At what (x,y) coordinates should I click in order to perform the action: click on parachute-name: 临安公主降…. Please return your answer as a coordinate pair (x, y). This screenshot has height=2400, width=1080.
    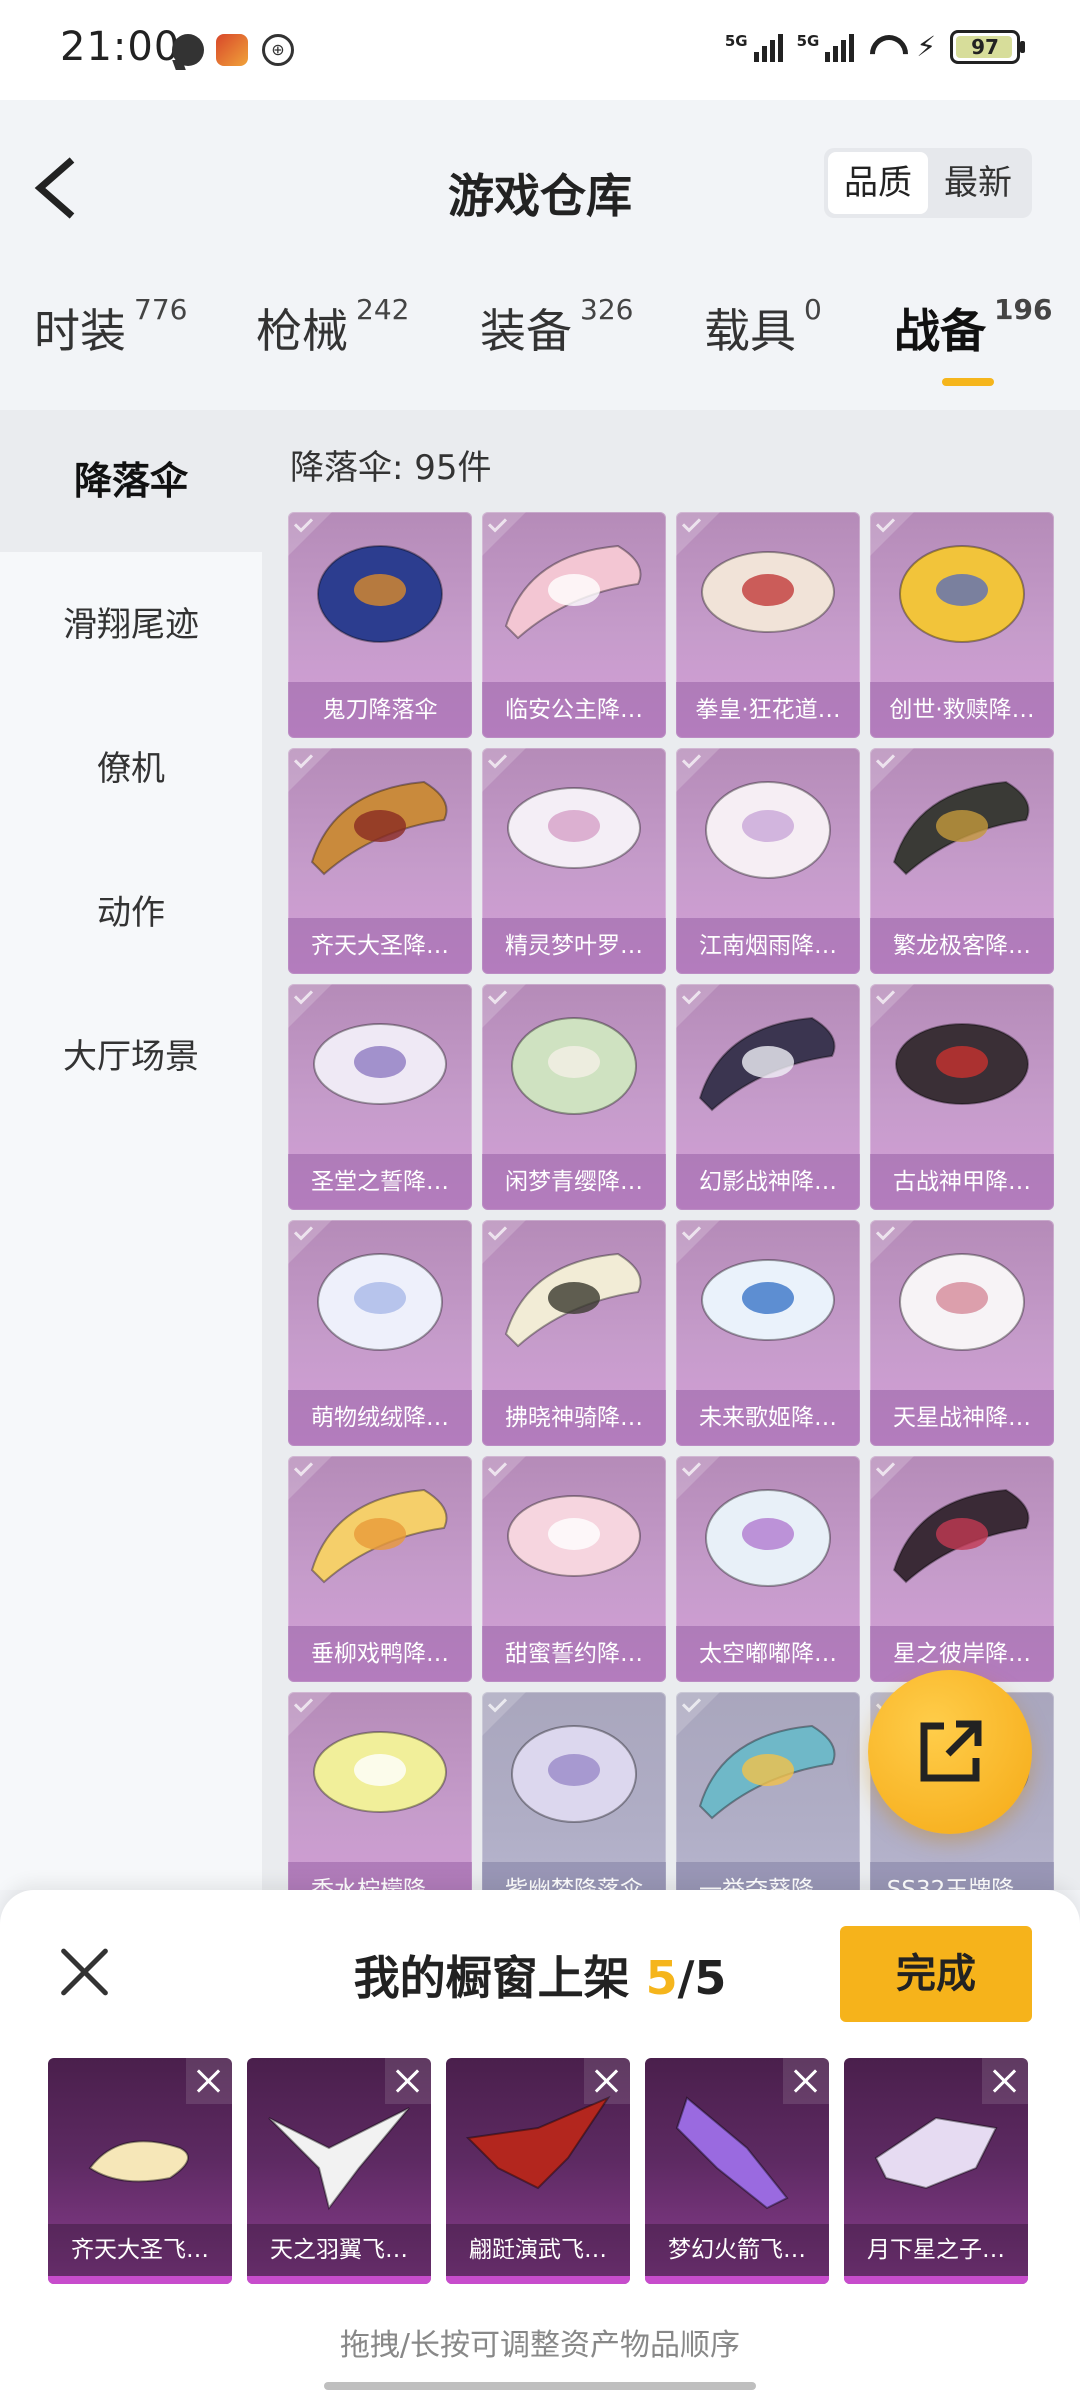
    Looking at the image, I should click on (574, 710).